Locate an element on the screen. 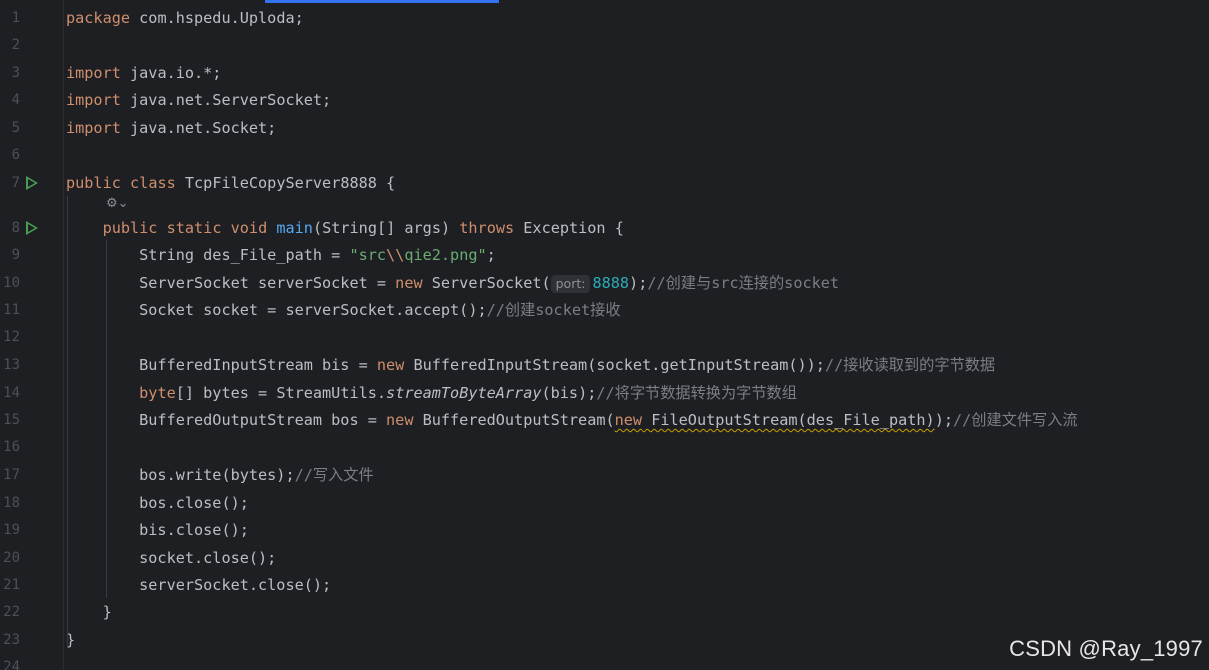  code-token: java.net.Socket; is located at coordinates (198, 128).